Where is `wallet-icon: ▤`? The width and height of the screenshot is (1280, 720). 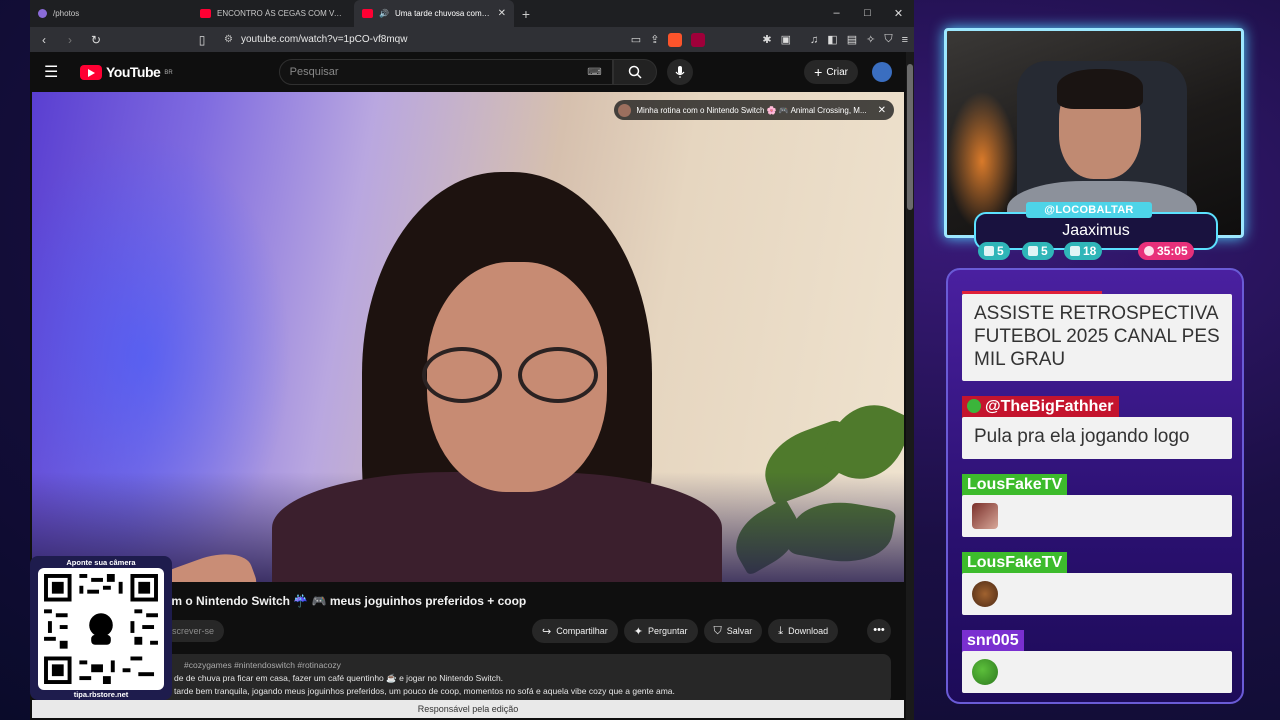 wallet-icon: ▤ is located at coordinates (852, 39).